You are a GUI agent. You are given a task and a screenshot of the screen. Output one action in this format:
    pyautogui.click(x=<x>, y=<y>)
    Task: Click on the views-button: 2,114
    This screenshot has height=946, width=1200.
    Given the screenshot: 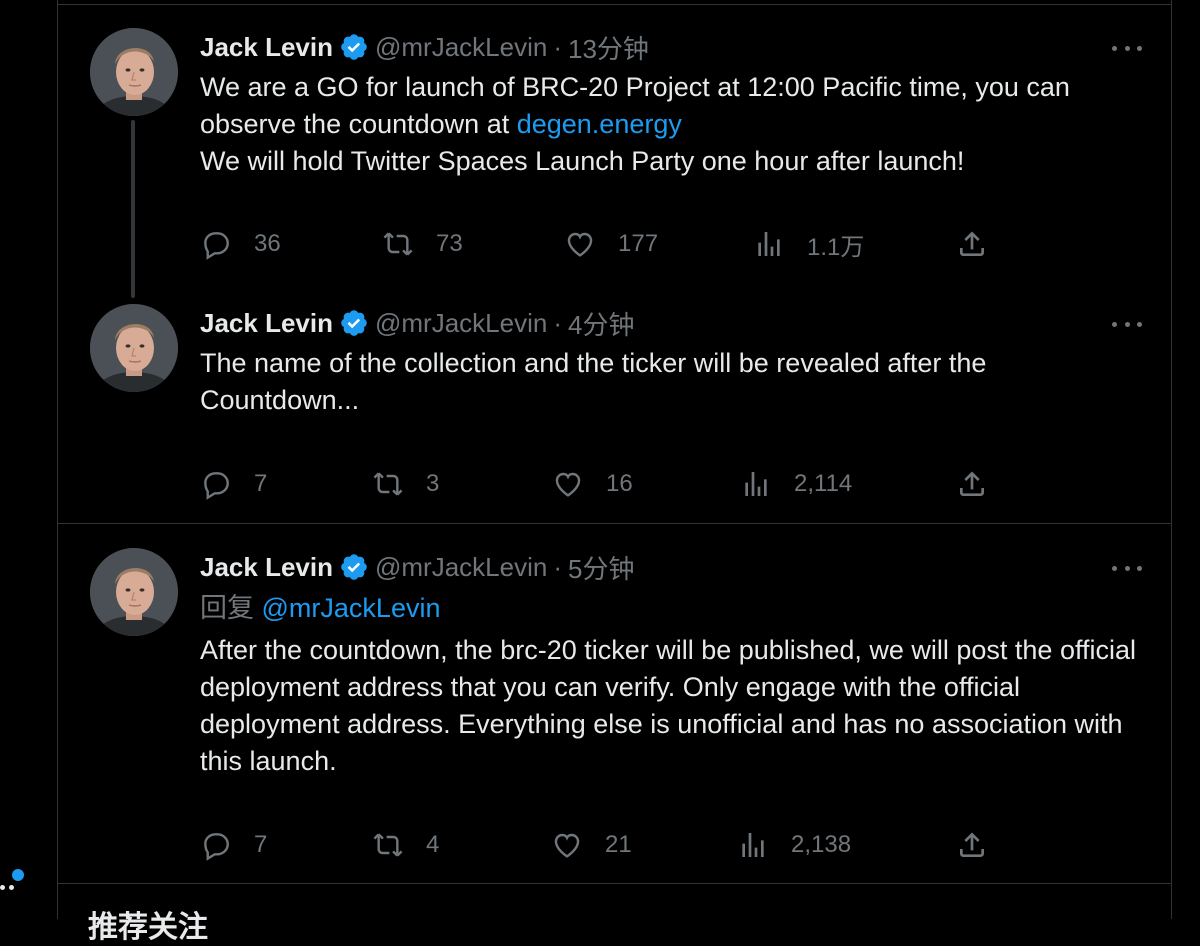 What is the action you would take?
    pyautogui.click(x=796, y=484)
    